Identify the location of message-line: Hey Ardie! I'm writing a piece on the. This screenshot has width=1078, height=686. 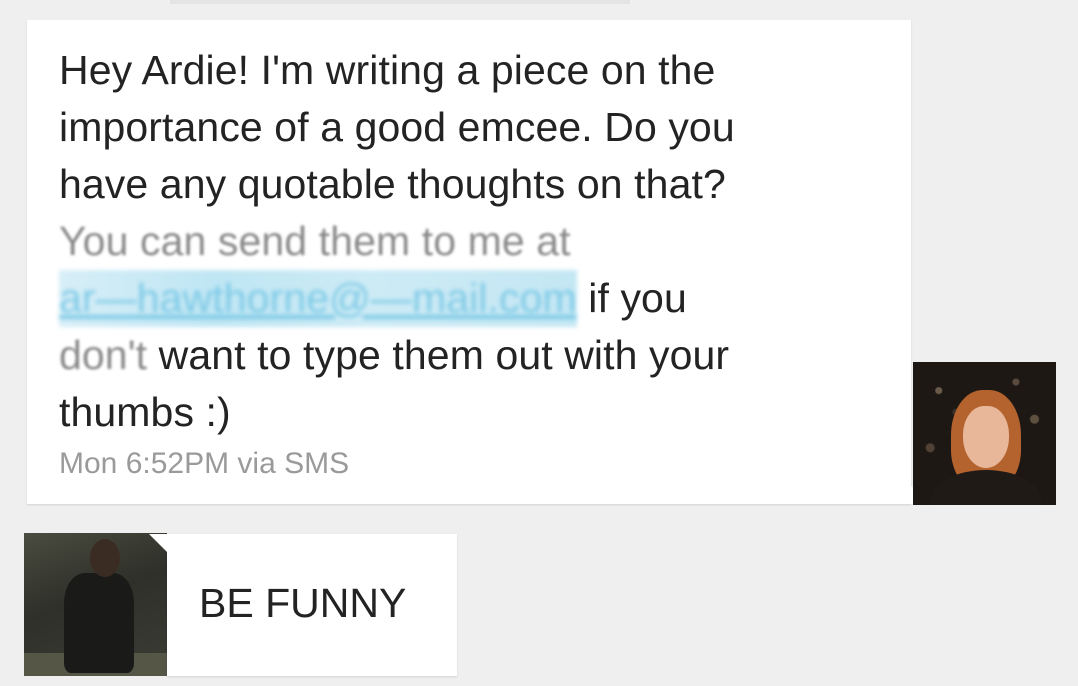
(387, 70).